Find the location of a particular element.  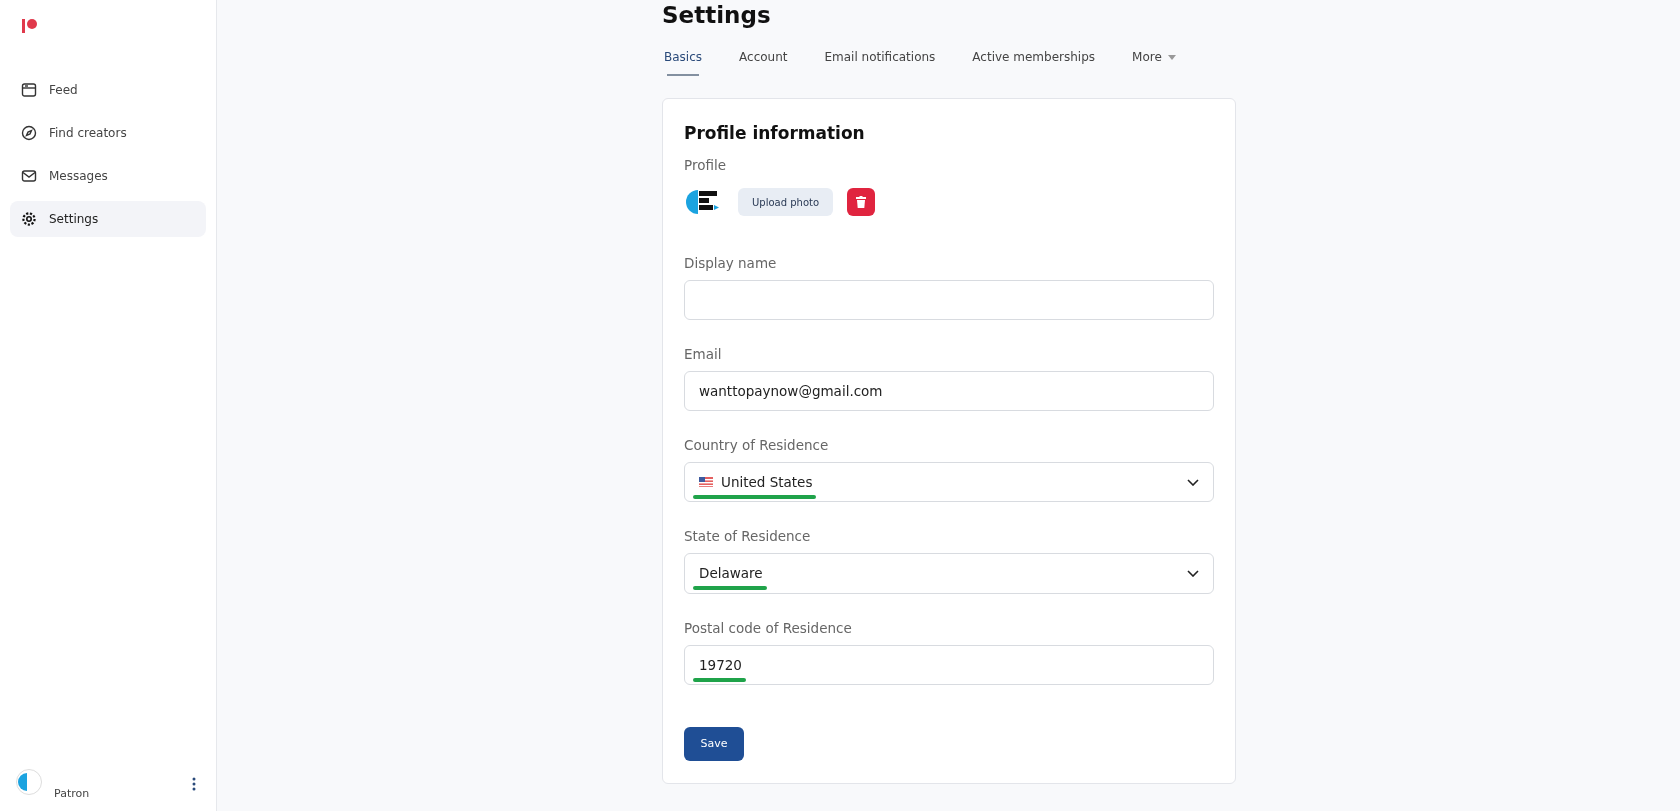

delete-button is located at coordinates (861, 202).